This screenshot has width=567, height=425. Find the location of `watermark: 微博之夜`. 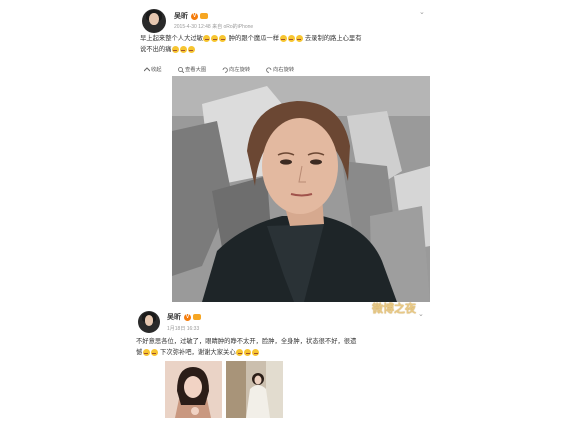

watermark: 微博之夜 is located at coordinates (394, 308).